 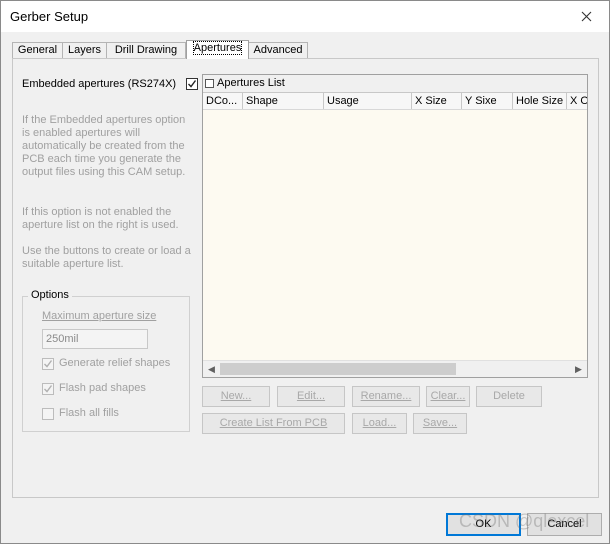 I want to click on column-usage: Usage, so click(x=368, y=101).